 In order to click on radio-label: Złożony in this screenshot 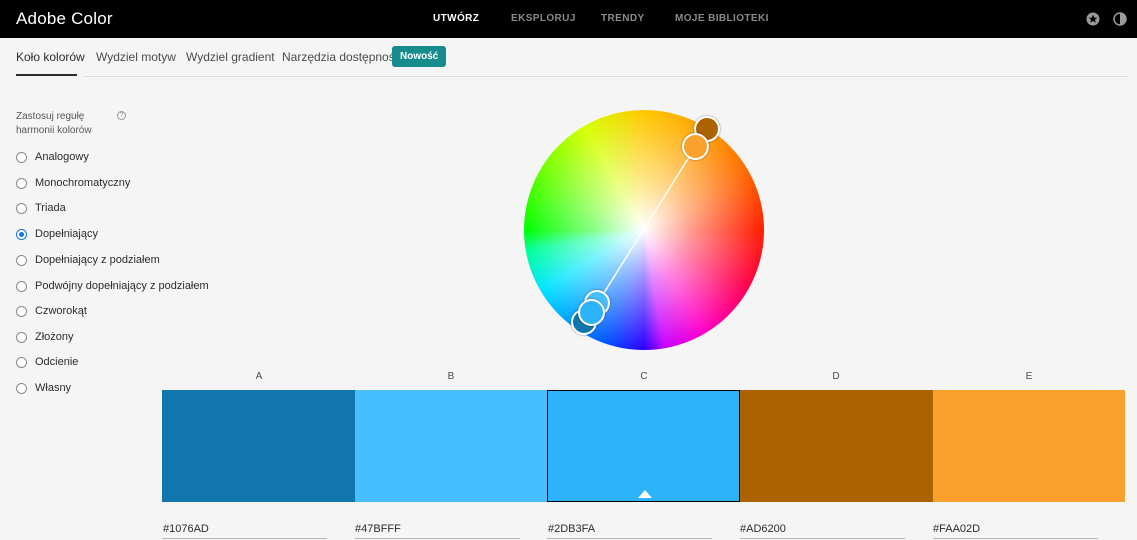, I will do `click(54, 337)`.